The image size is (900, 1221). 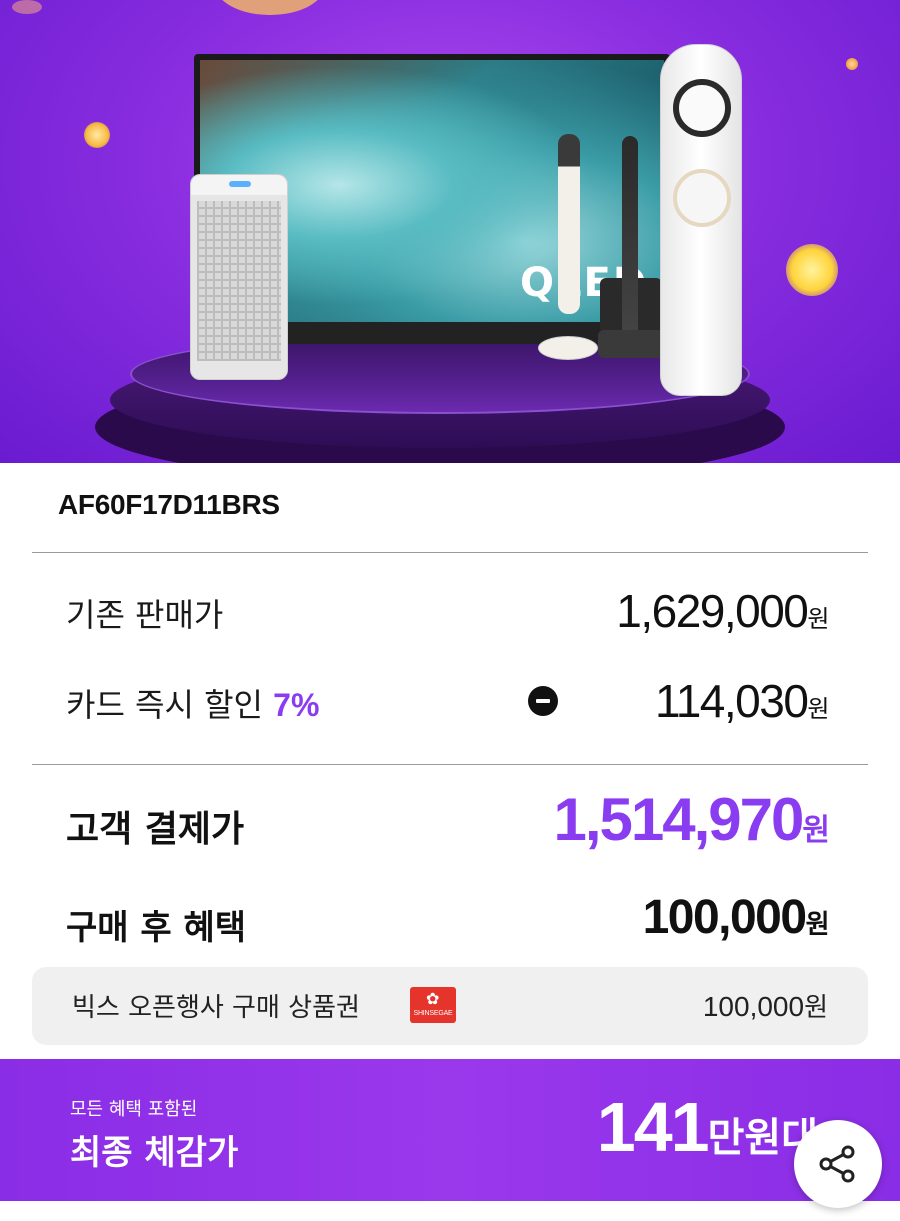 I want to click on benefit-value: 100,000원, so click(x=765, y=1005).